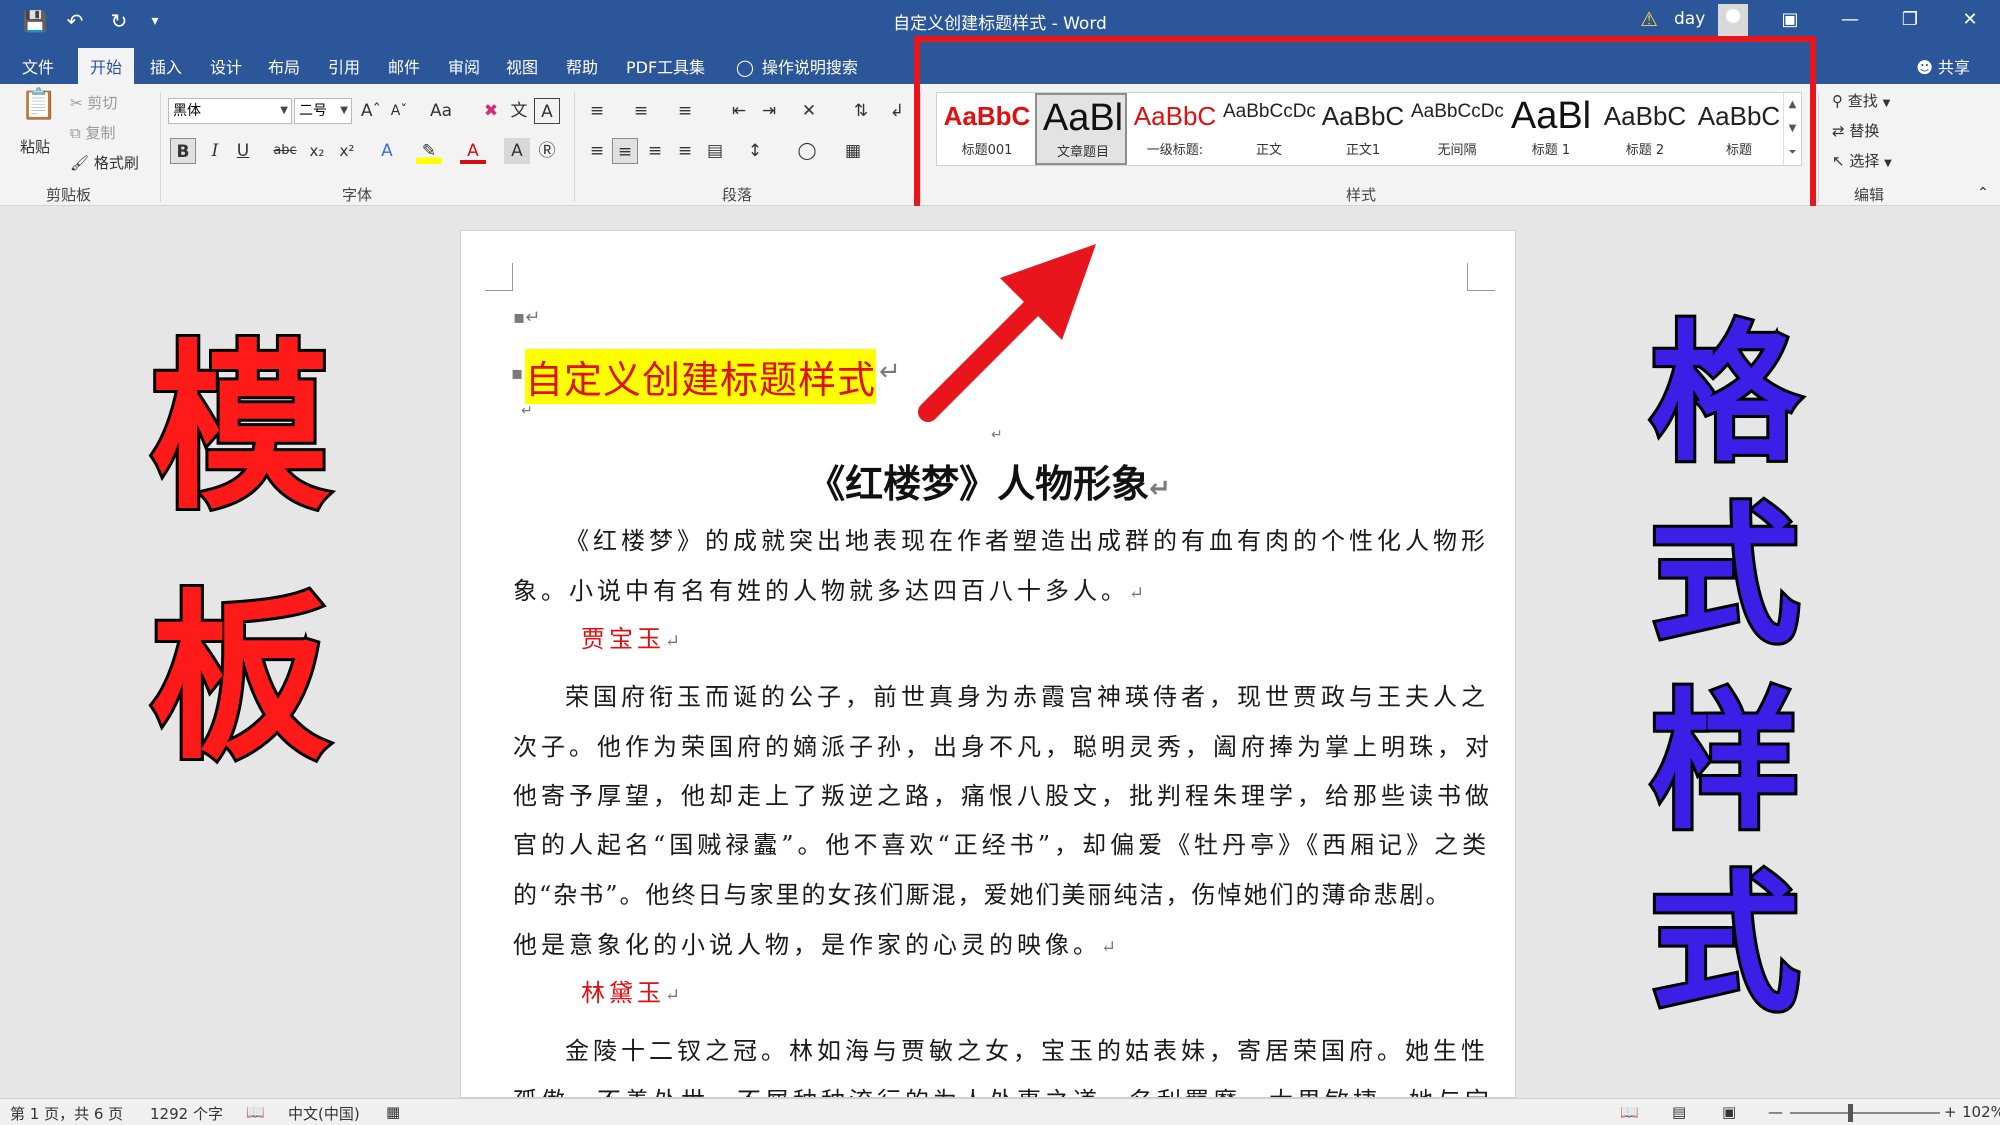 This screenshot has height=1125, width=2000. What do you see at coordinates (393, 1112) in the screenshot?
I see `macro-icon: ▦` at bounding box center [393, 1112].